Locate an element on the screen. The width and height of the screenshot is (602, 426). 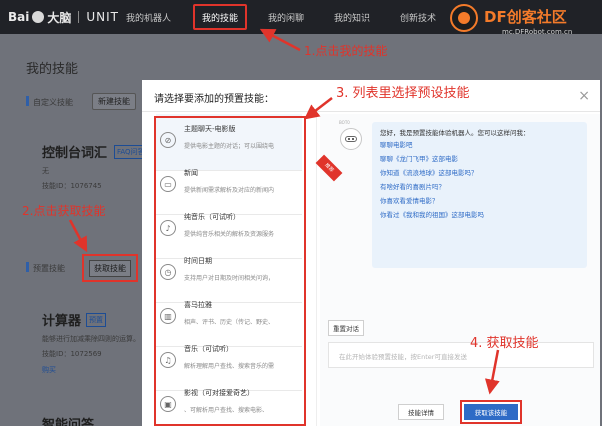
preset-skills-label: 预置技能 is located at coordinates (49, 268).